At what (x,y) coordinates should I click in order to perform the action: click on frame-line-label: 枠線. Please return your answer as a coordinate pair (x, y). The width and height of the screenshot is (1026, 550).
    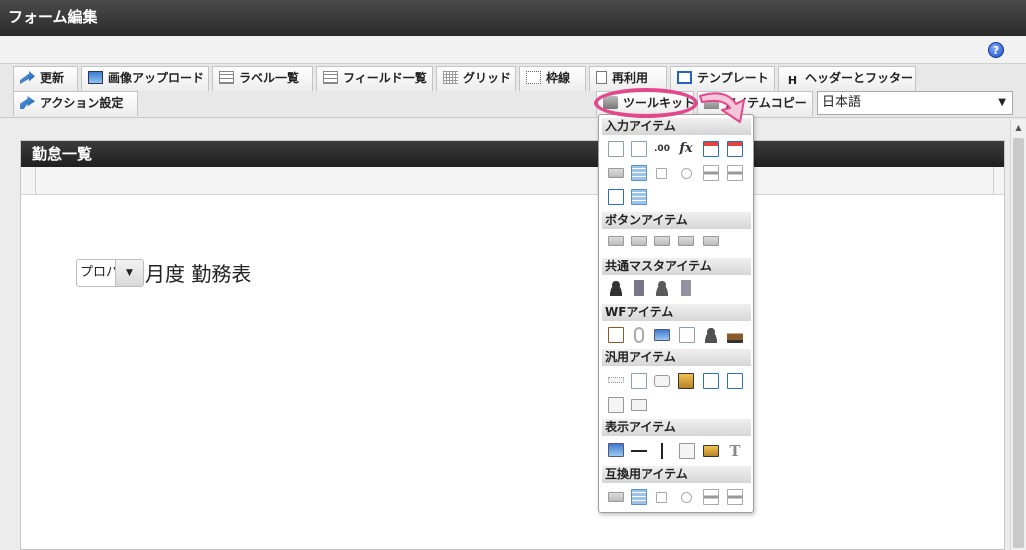
    Looking at the image, I should click on (558, 78).